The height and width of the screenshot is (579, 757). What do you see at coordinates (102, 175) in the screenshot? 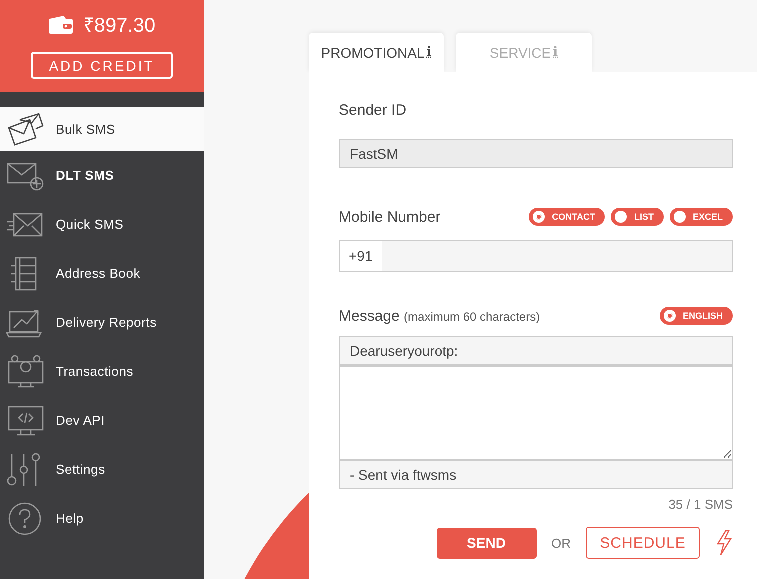
I see `nav-item: DLT SMS` at bounding box center [102, 175].